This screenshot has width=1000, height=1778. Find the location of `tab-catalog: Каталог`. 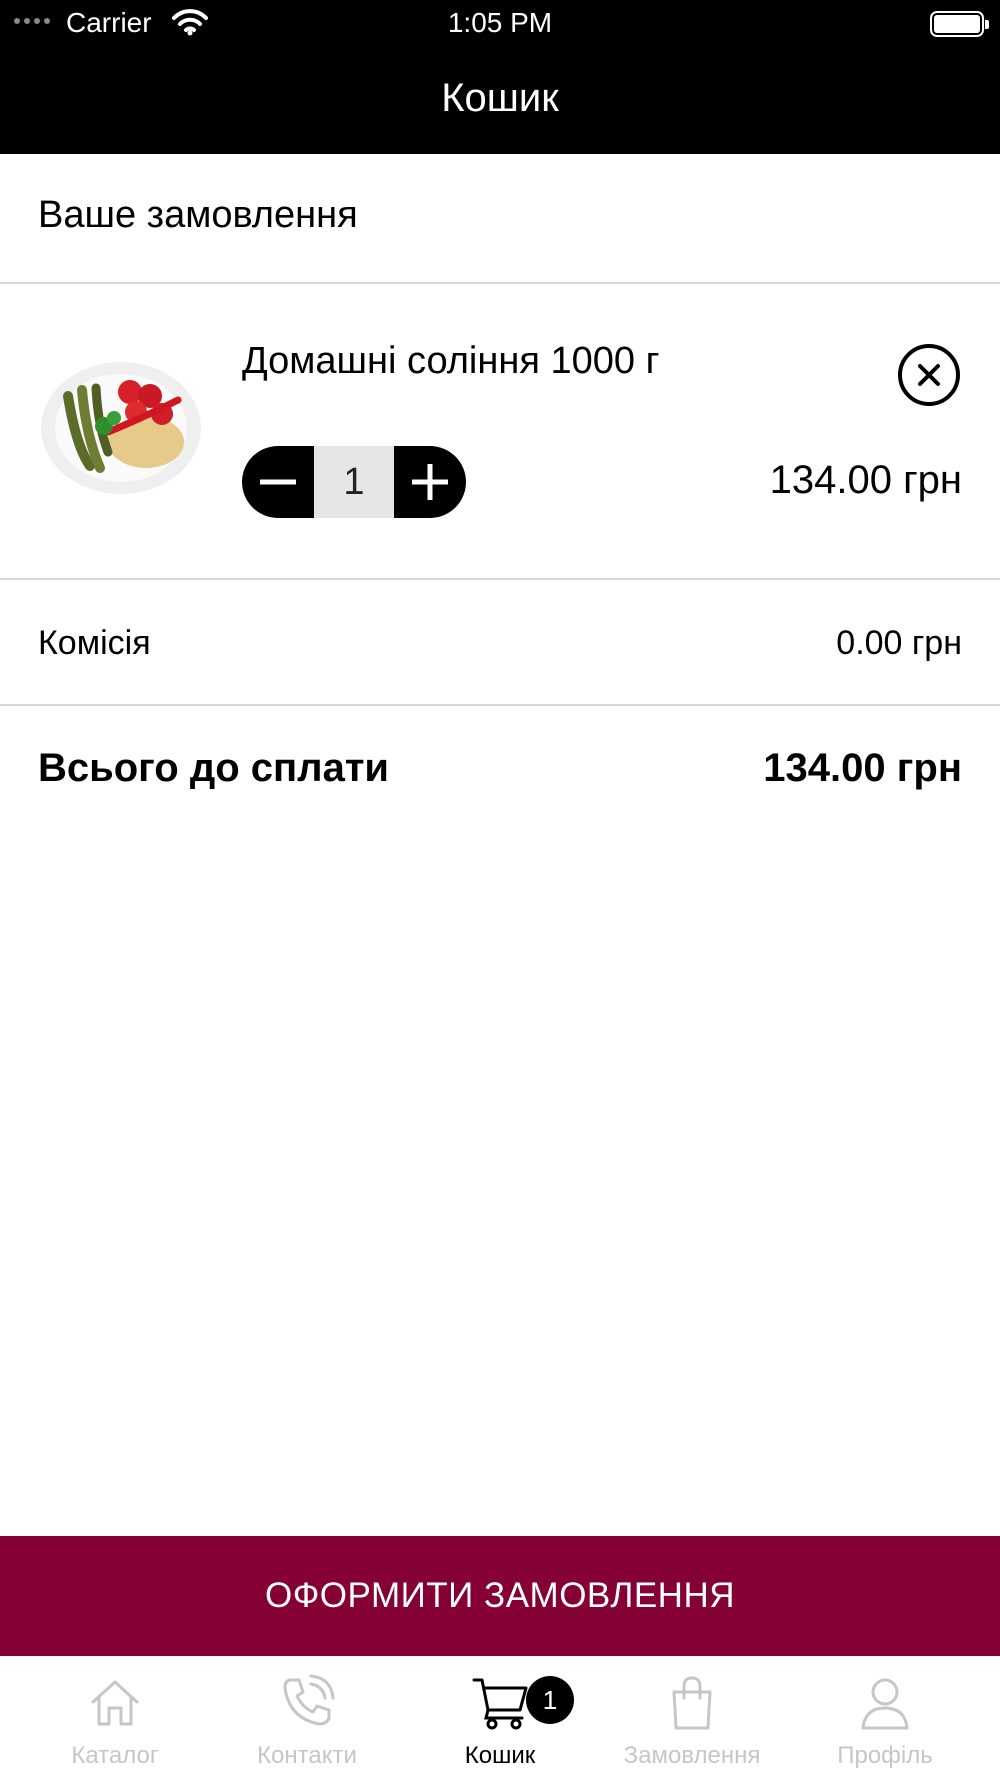

tab-catalog: Каталог is located at coordinates (115, 1717).